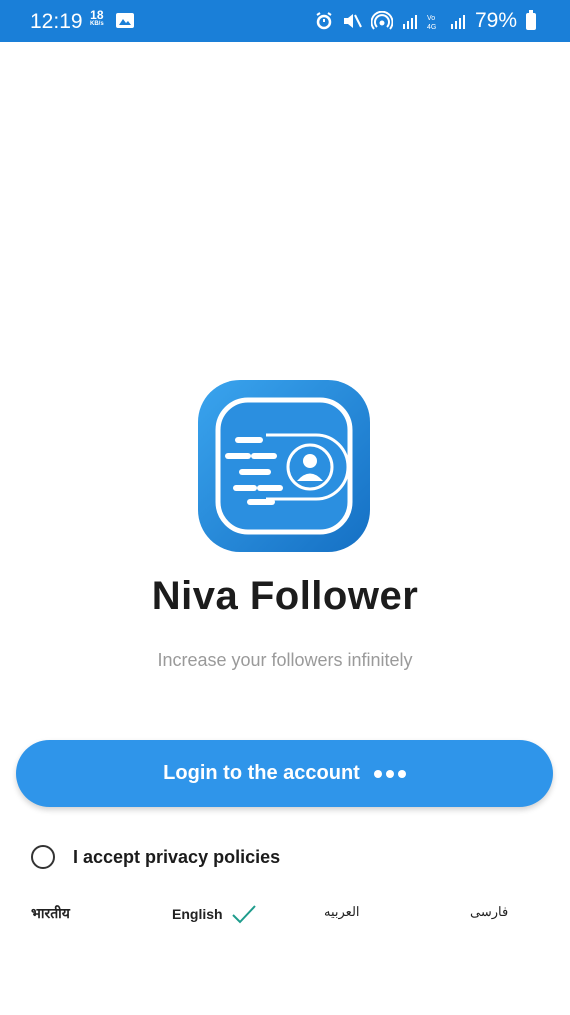 This screenshot has width=570, height=1015. I want to click on mute-icon, so click(352, 21).